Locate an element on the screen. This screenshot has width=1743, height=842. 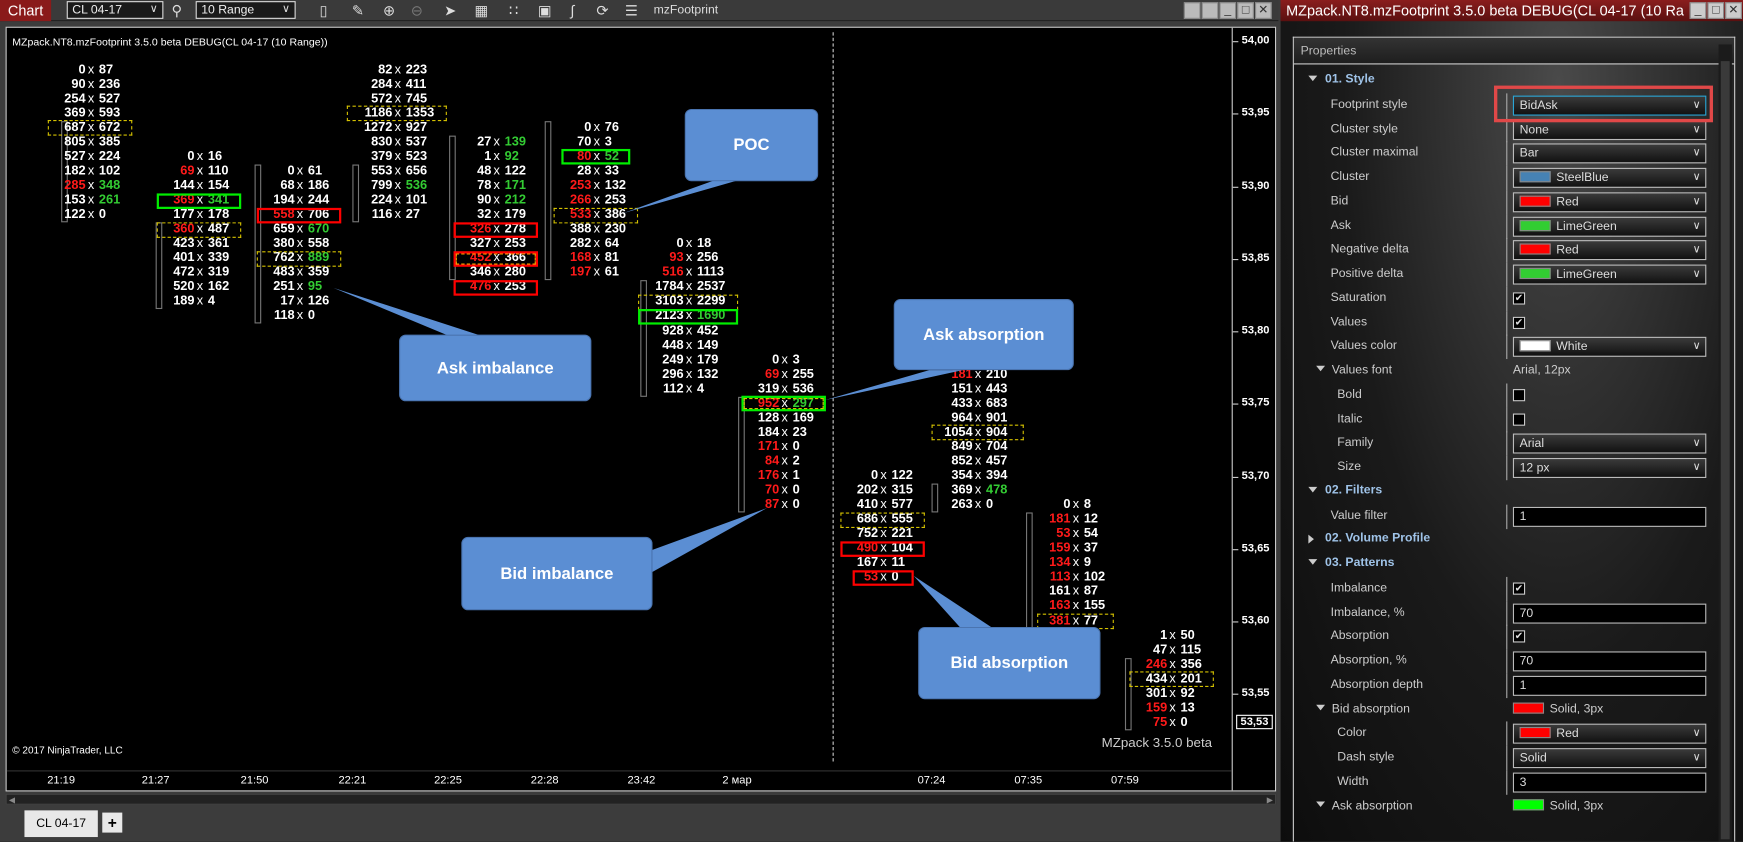
indicators-icon: ∷ is located at coordinates (514, 10).